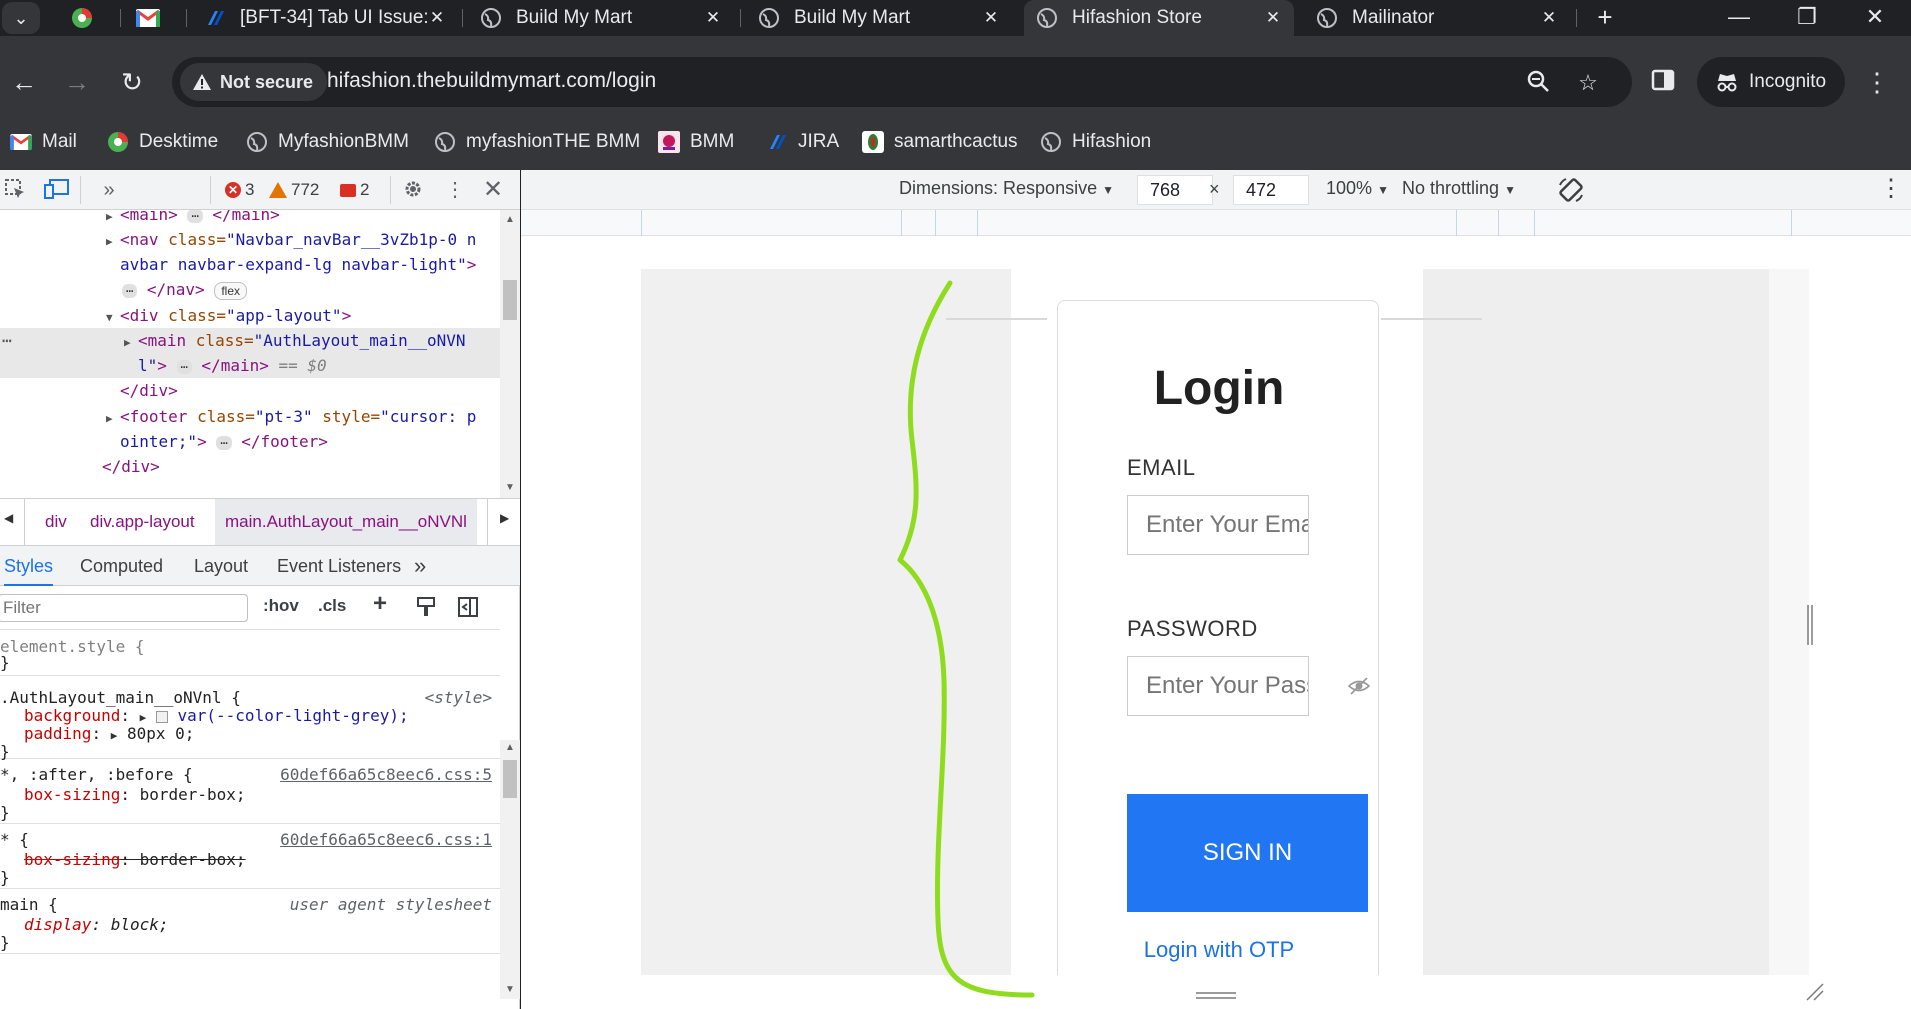 This screenshot has height=1009, width=1911. Describe the element at coordinates (142, 522) in the screenshot. I see `breadcrumb-app-layout: div.app-layout` at that location.